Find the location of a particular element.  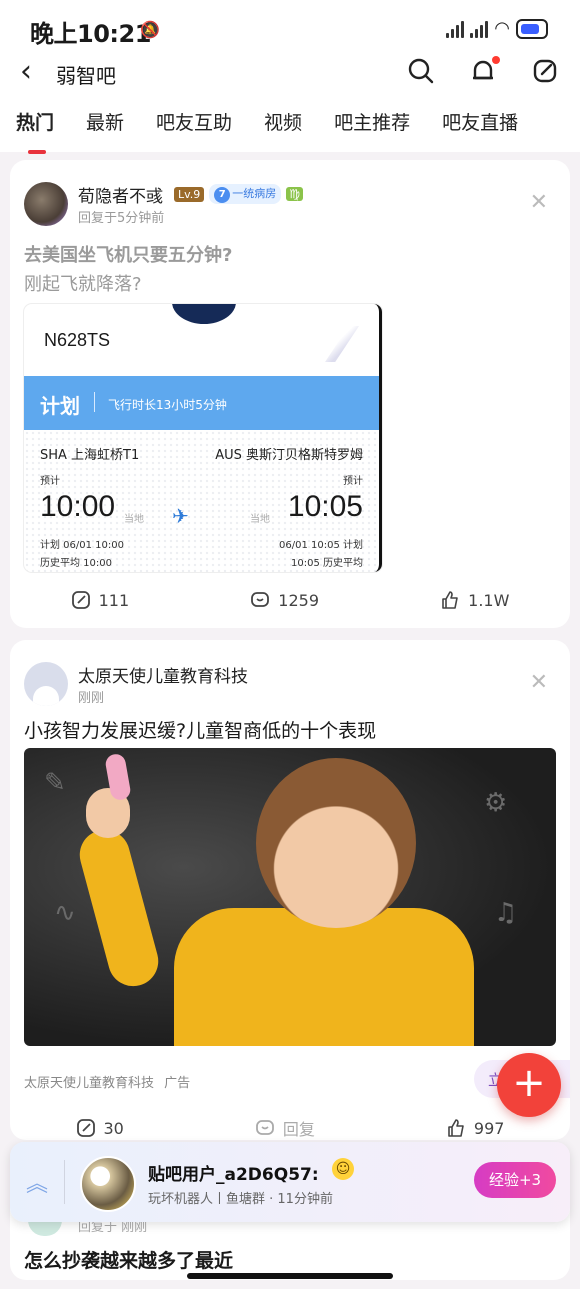

chevron-up-icon: ︽ is located at coordinates (37, 1182).